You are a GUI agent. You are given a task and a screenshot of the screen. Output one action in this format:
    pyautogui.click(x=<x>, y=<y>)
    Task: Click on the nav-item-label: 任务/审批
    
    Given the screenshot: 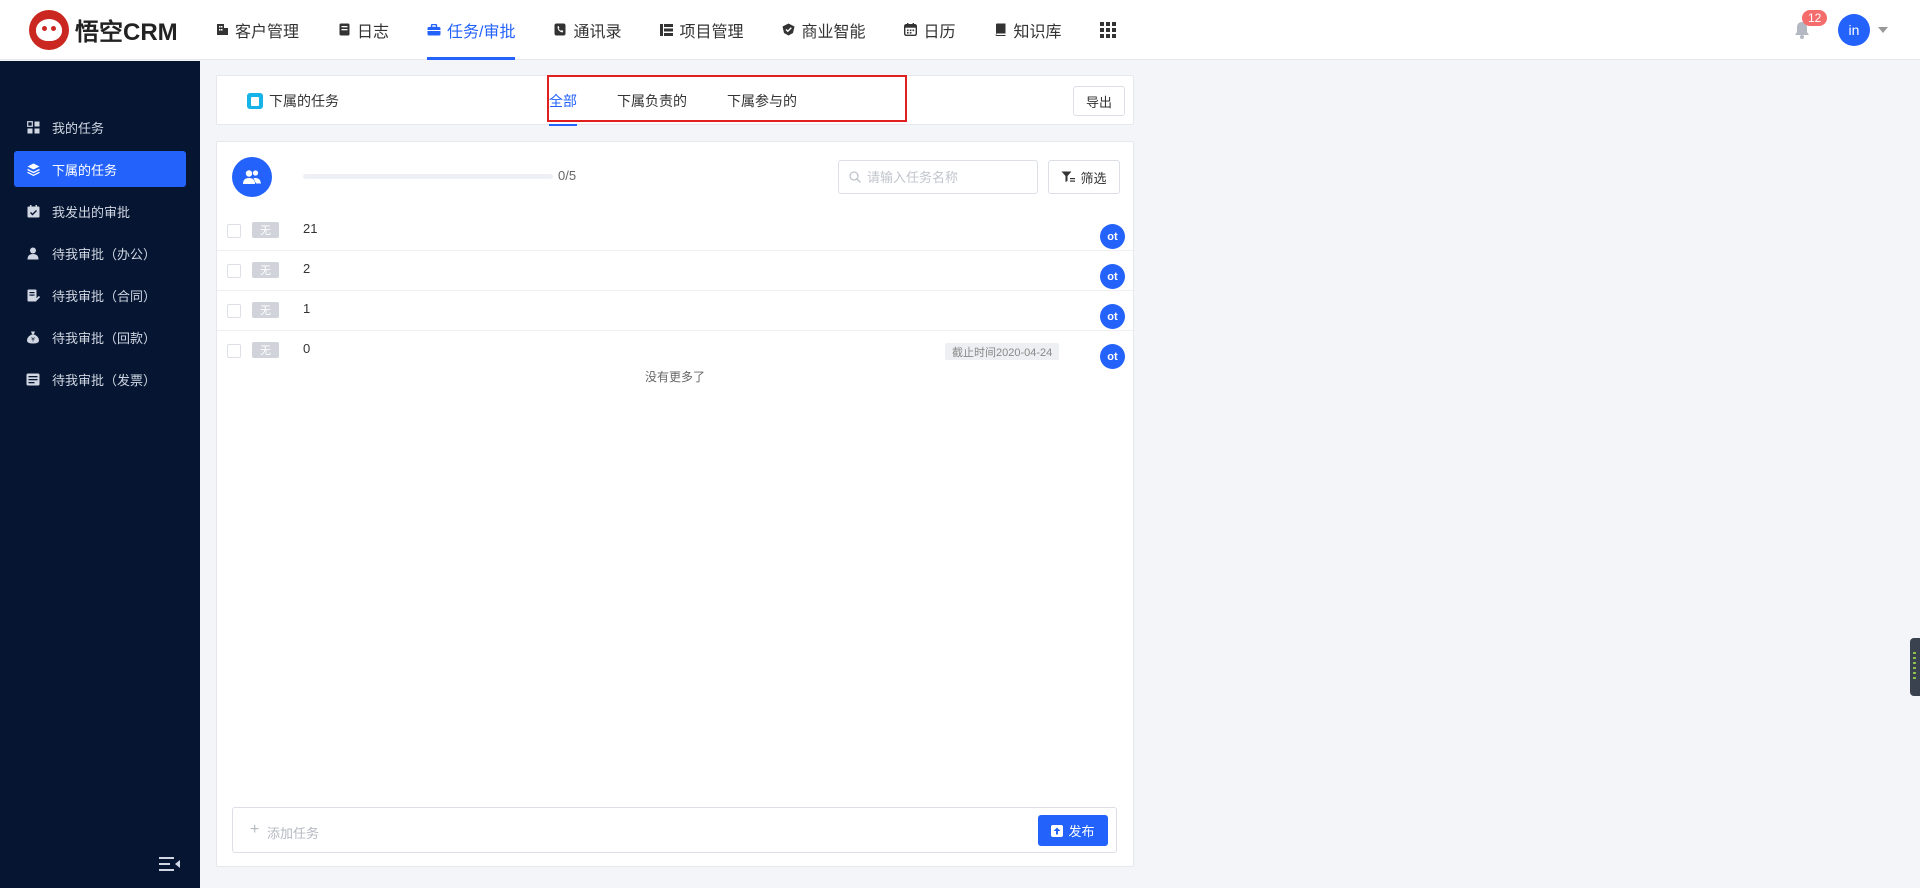 What is the action you would take?
    pyautogui.click(x=481, y=32)
    